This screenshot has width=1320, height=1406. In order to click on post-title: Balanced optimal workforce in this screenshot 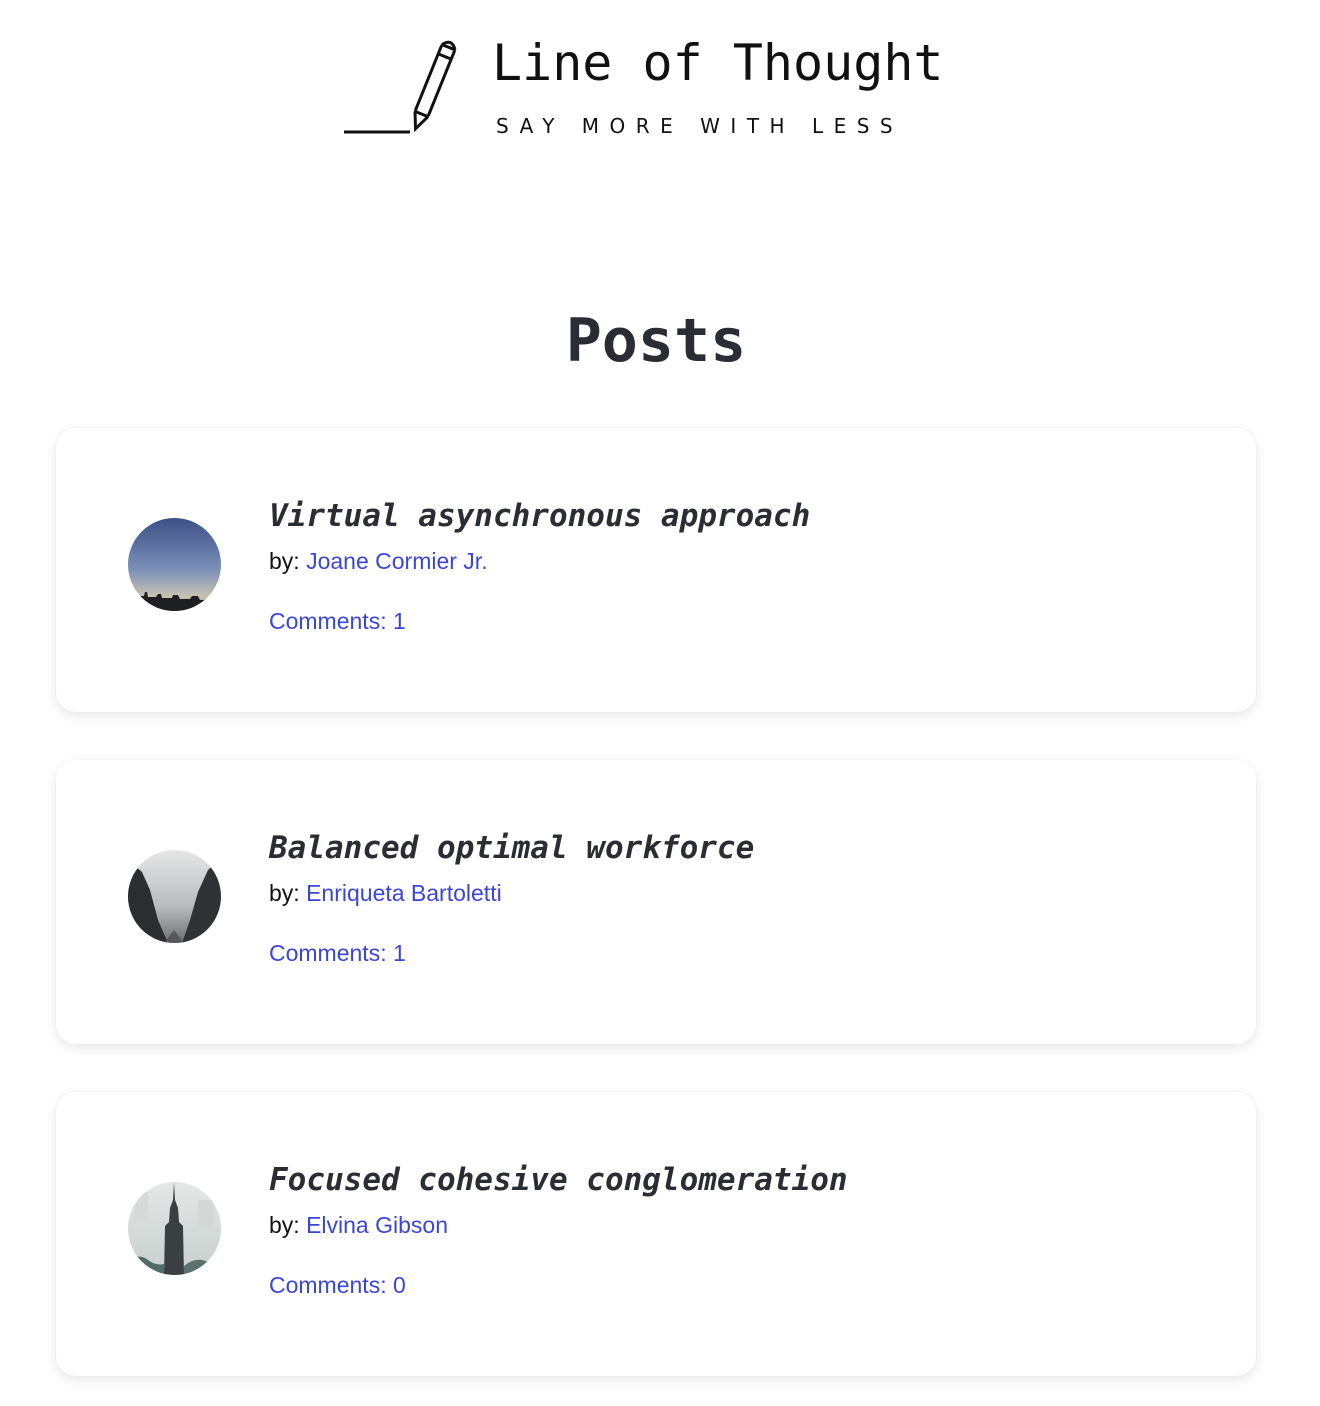, I will do `click(511, 848)`.